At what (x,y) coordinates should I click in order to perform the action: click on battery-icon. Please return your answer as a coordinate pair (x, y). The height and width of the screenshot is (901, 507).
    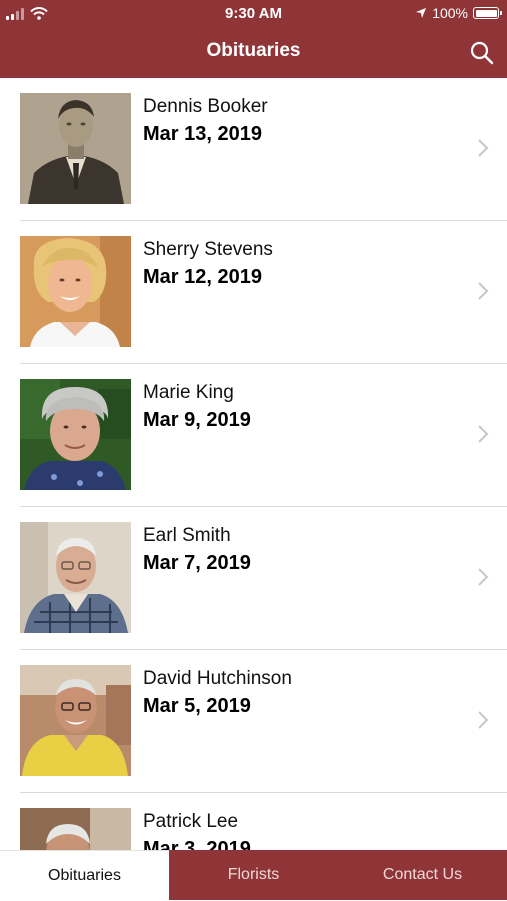
    Looking at the image, I should click on (487, 13).